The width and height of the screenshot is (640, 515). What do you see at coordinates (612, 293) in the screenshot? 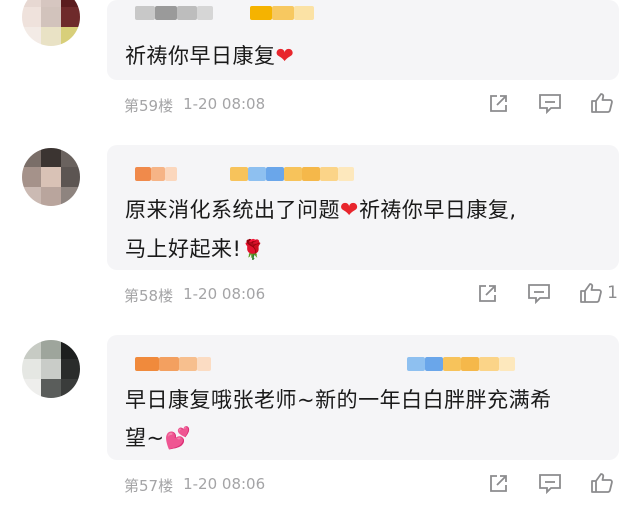
I see `like-count: 1` at bounding box center [612, 293].